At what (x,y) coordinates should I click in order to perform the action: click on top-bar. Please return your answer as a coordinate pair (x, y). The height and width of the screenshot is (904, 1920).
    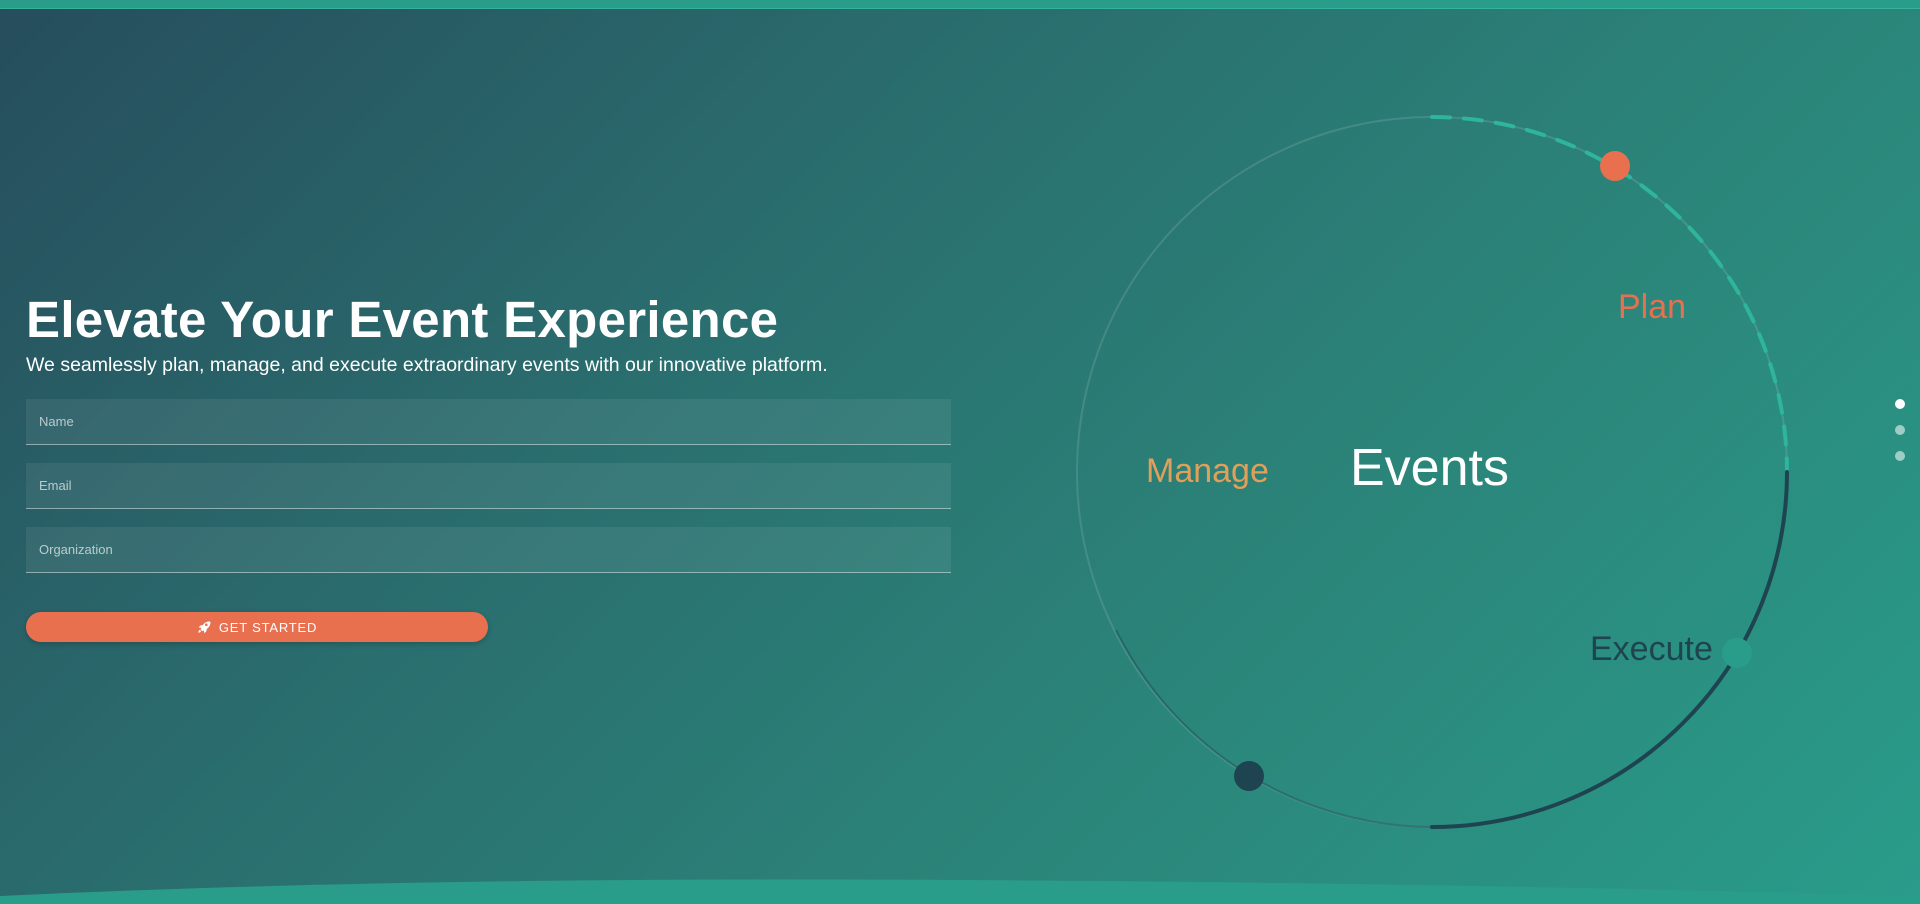
    Looking at the image, I should click on (960, 4).